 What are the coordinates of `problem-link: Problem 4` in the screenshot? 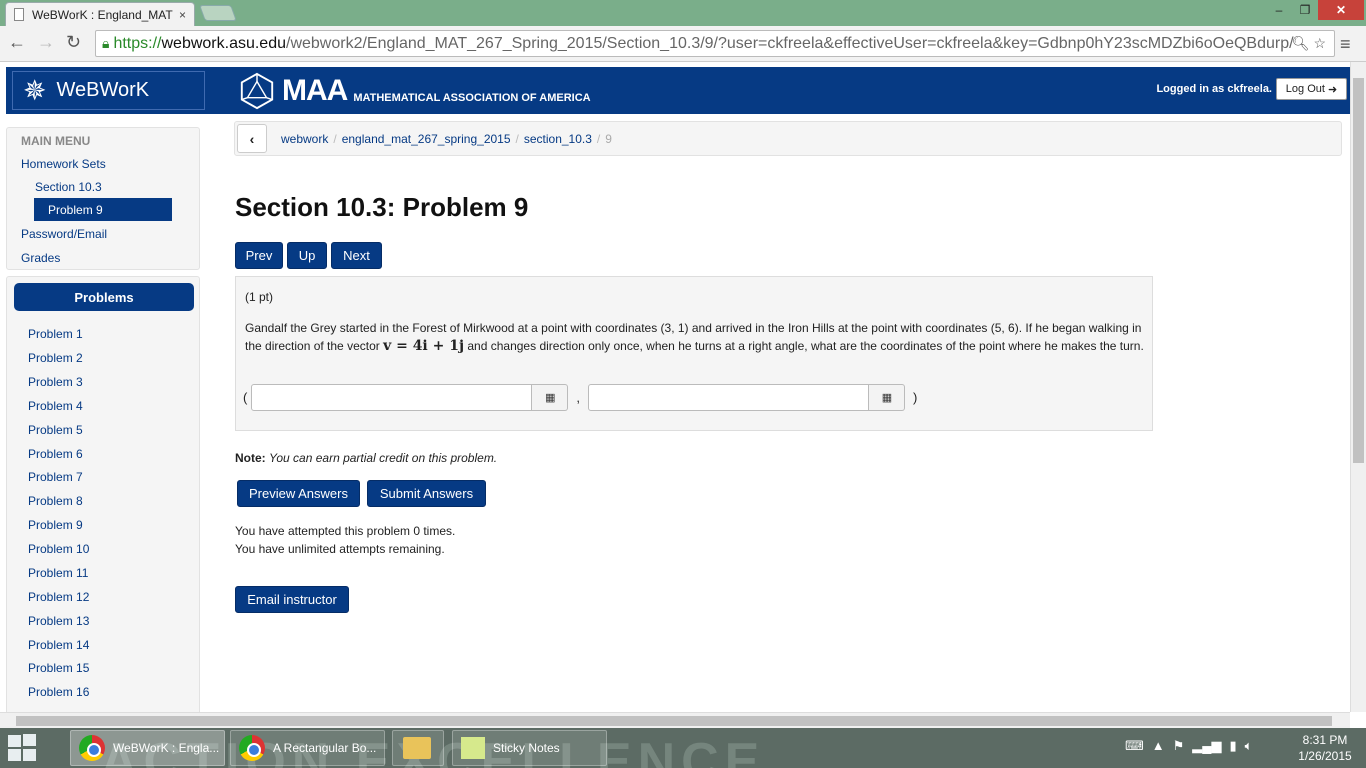 It's located at (55, 406).